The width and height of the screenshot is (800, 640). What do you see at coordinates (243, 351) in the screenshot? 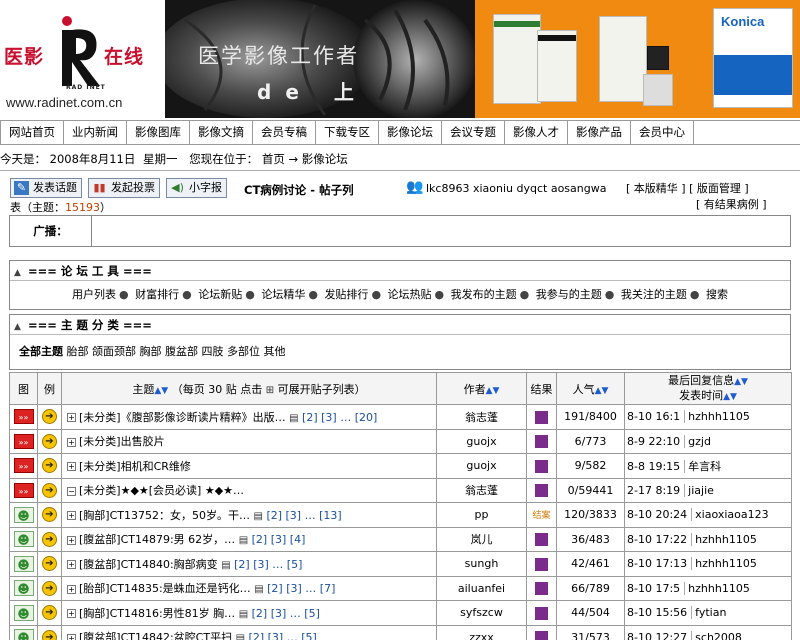
I see `category-multi-site: 多部位` at bounding box center [243, 351].